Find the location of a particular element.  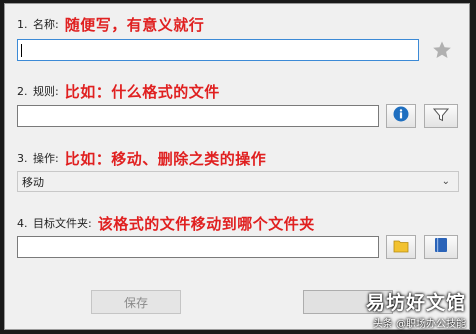

name-number: 1. is located at coordinates (22, 24).